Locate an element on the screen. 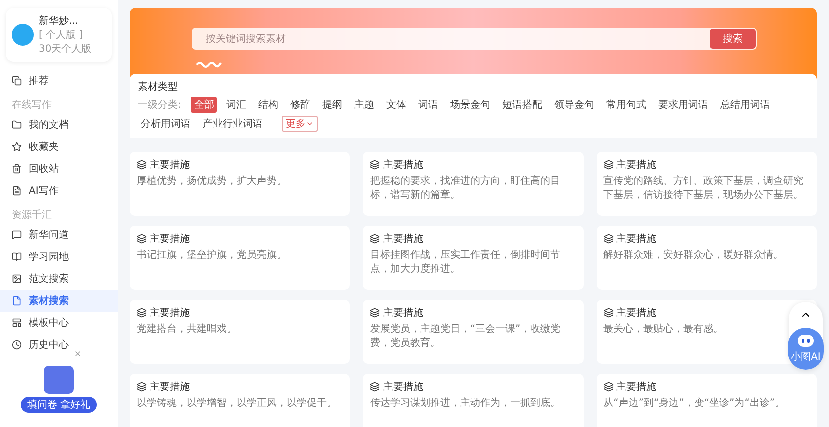  section-label: 在线写作 is located at coordinates (32, 105).